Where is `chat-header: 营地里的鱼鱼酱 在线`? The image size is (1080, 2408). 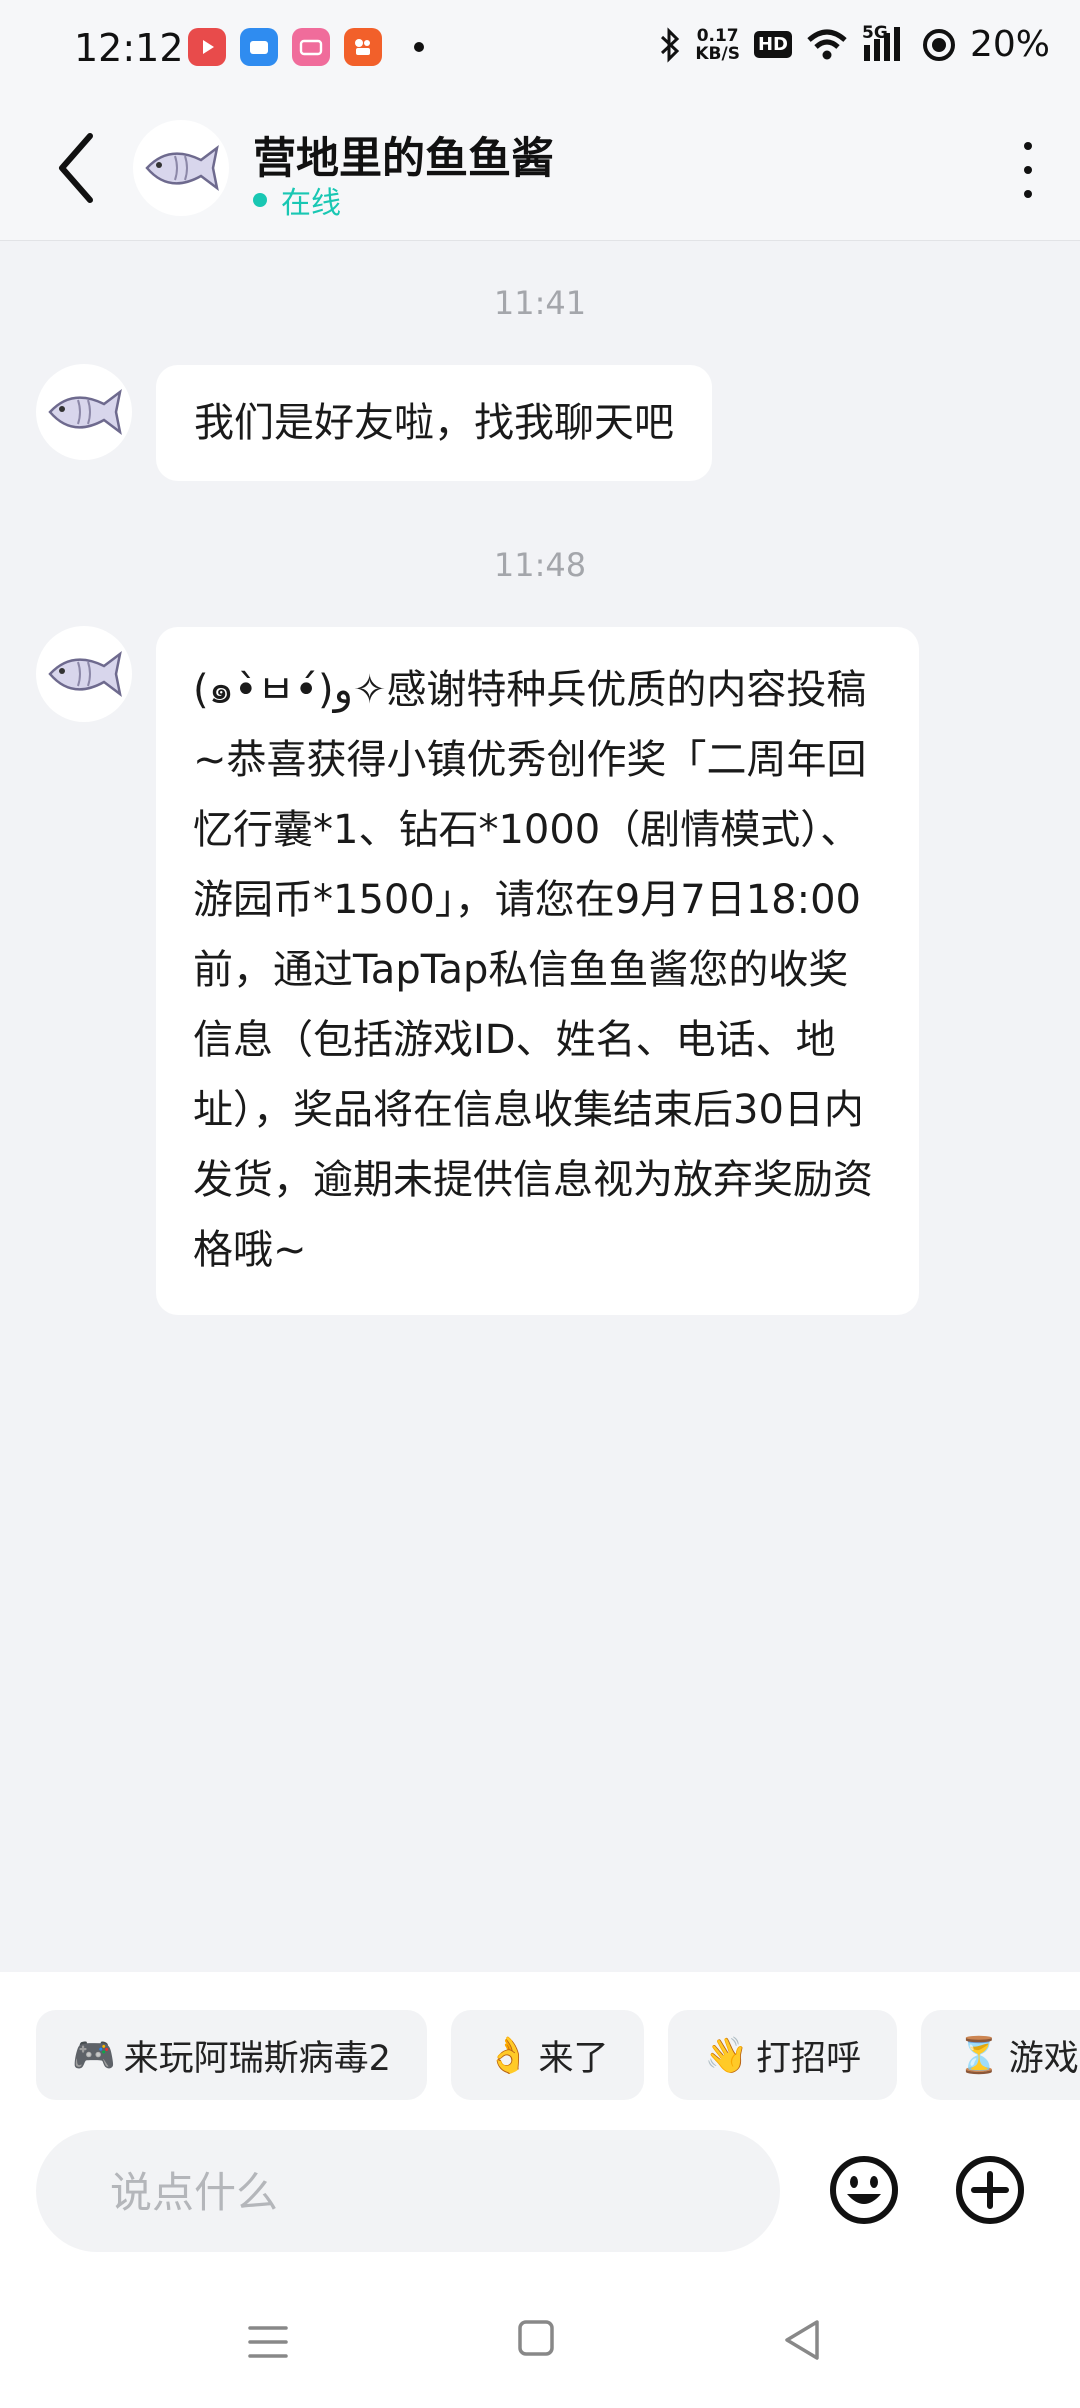 chat-header: 营地里的鱼鱼酱 在线 is located at coordinates (540, 168).